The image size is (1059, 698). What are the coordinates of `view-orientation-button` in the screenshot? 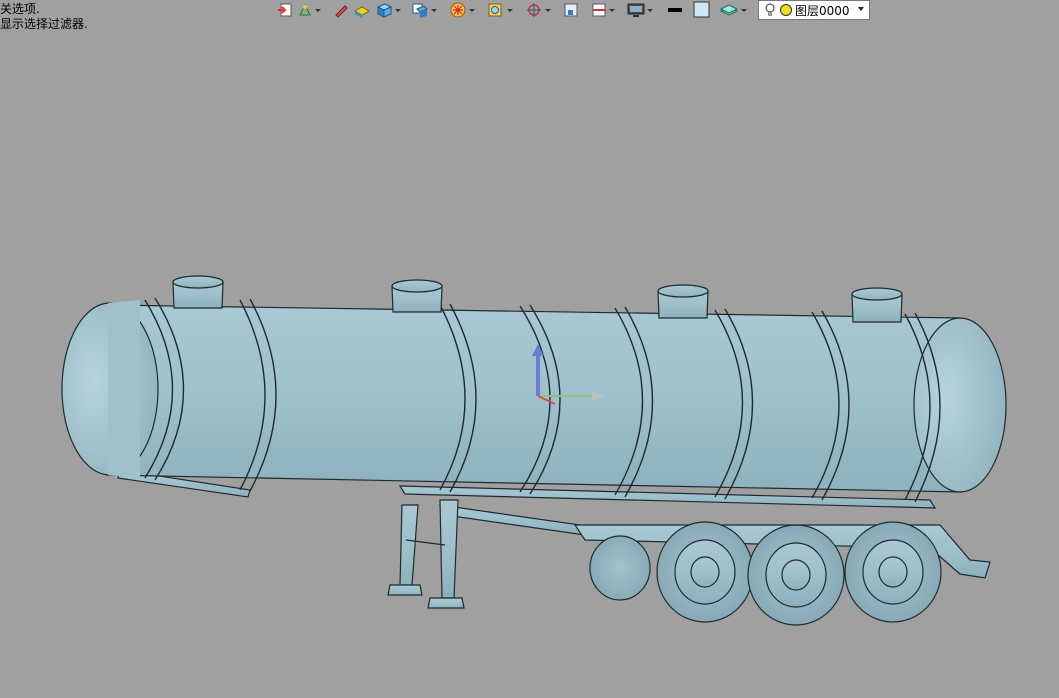 It's located at (424, 10).